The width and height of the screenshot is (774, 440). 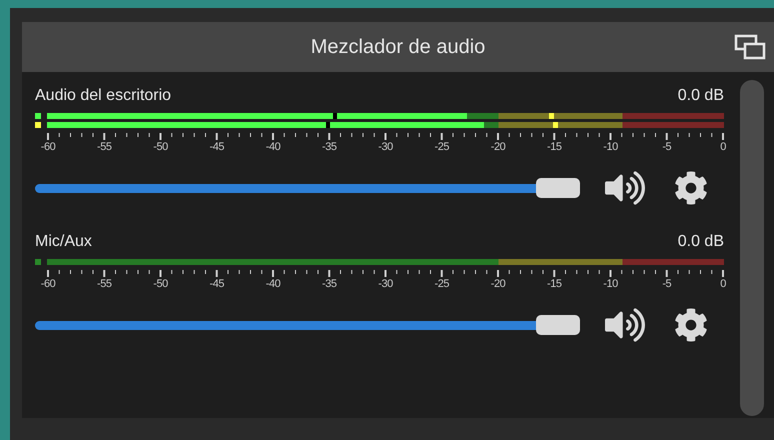 I want to click on channel-name: Audio del escritorio, so click(x=103, y=96).